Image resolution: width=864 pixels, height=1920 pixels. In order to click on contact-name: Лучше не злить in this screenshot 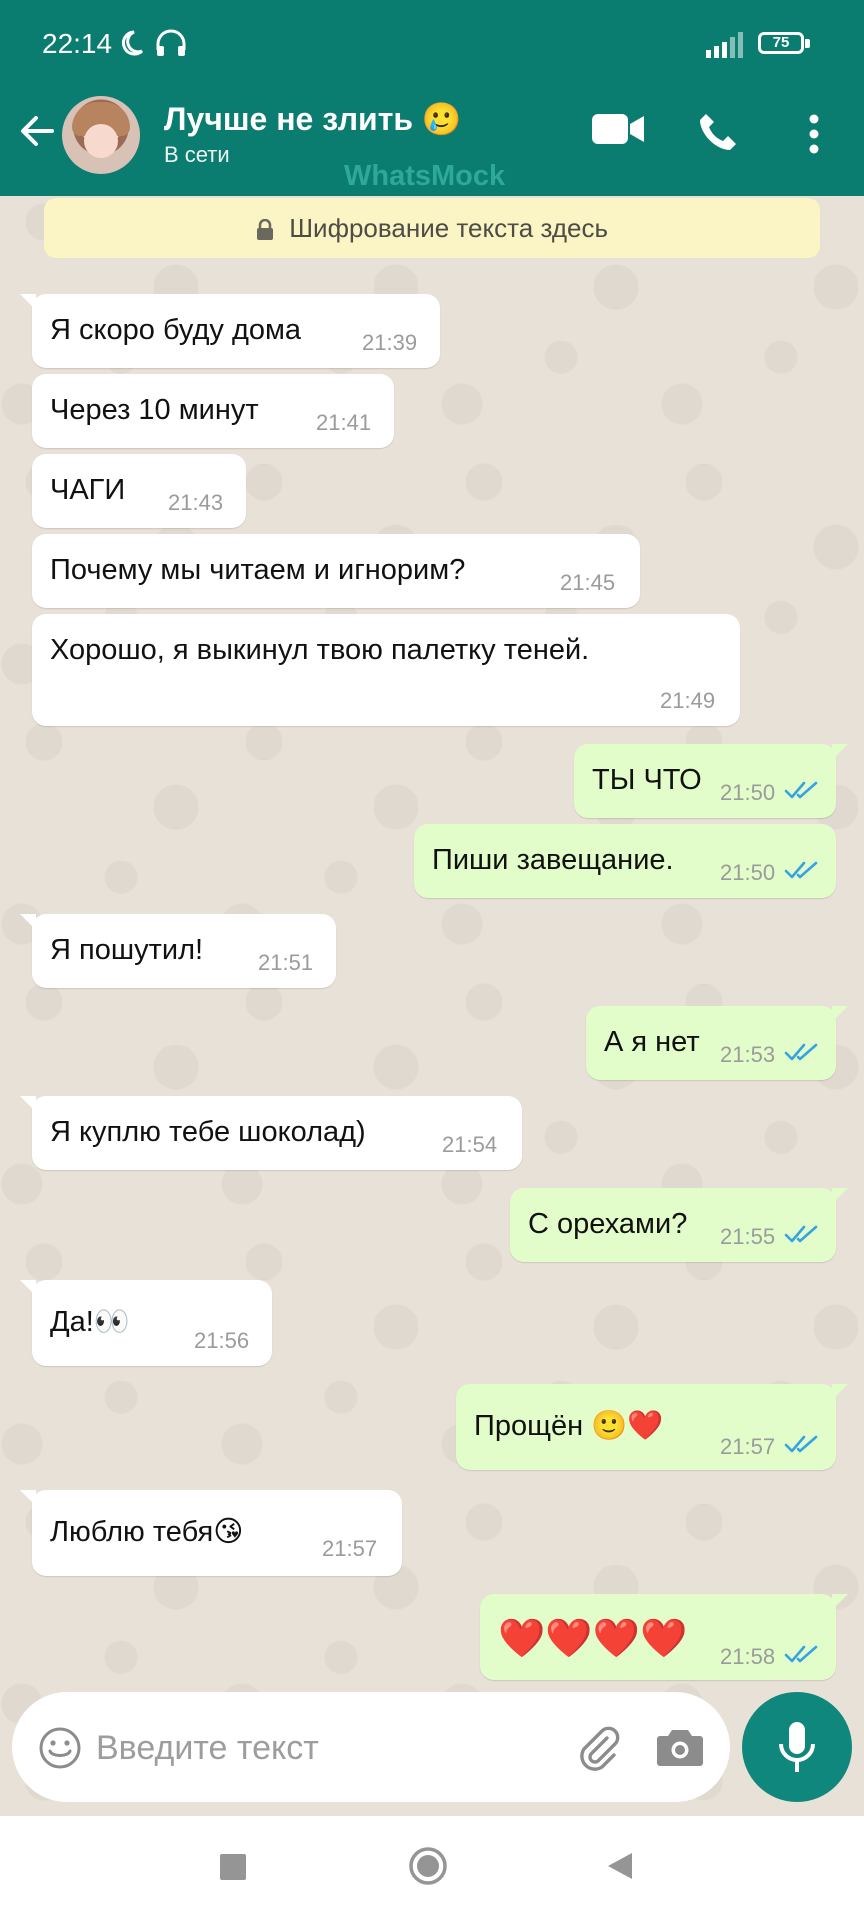, I will do `click(289, 119)`.